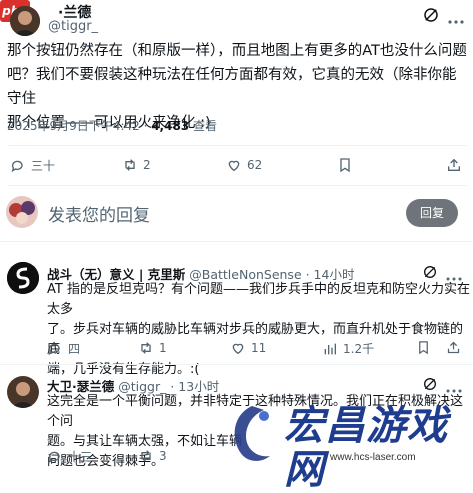 The image size is (473, 493). I want to click on reply-line: AT 指的是反坦克吗？有个问题——我们步兵手中的反坦克和防空火力实在太多, so click(258, 299).